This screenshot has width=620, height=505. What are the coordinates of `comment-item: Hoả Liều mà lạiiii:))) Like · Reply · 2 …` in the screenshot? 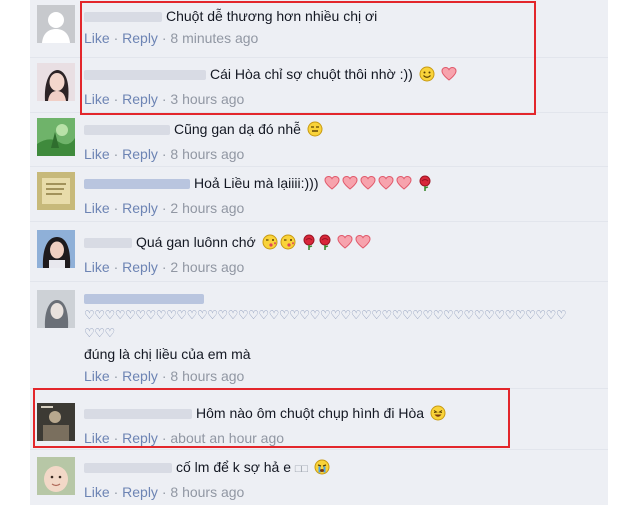 It's located at (319, 194).